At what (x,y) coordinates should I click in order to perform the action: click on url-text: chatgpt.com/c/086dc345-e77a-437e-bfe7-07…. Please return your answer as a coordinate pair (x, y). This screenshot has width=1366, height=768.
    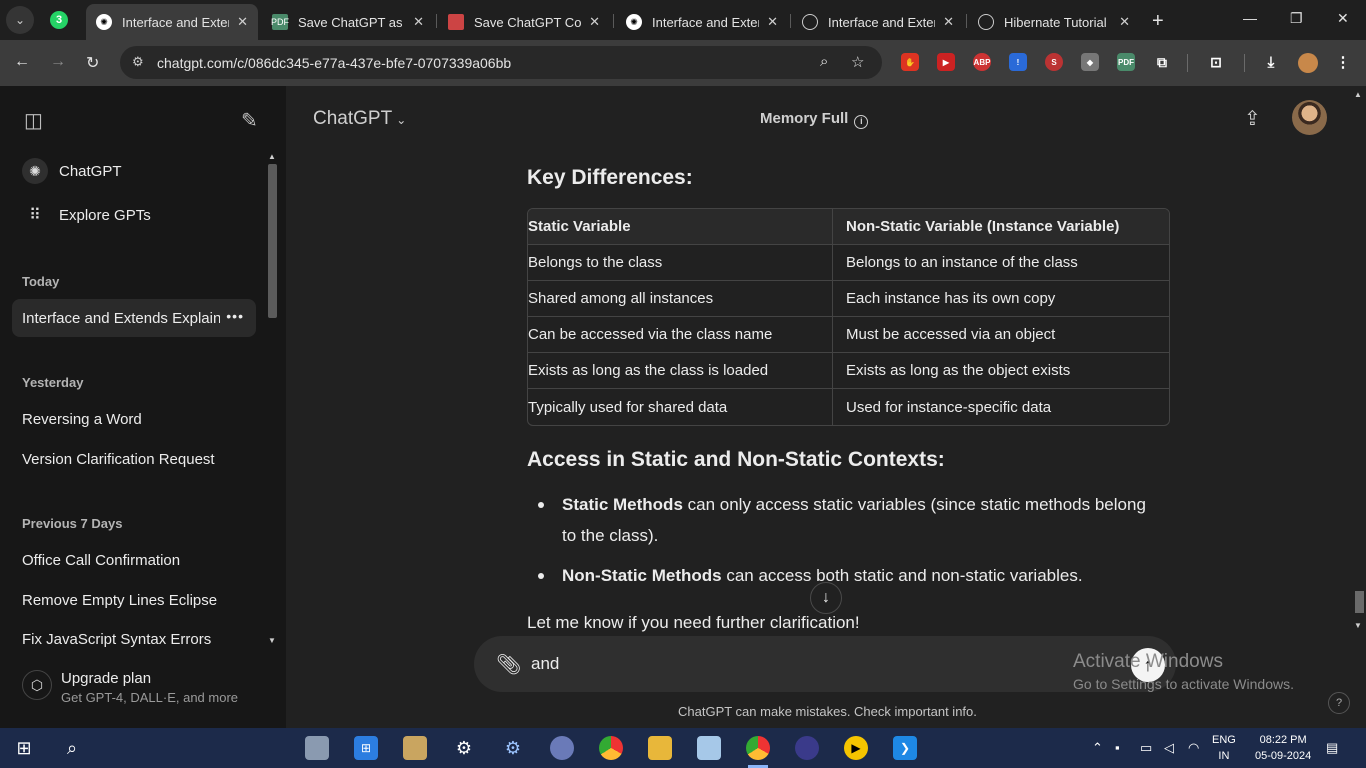
    Looking at the image, I should click on (334, 63).